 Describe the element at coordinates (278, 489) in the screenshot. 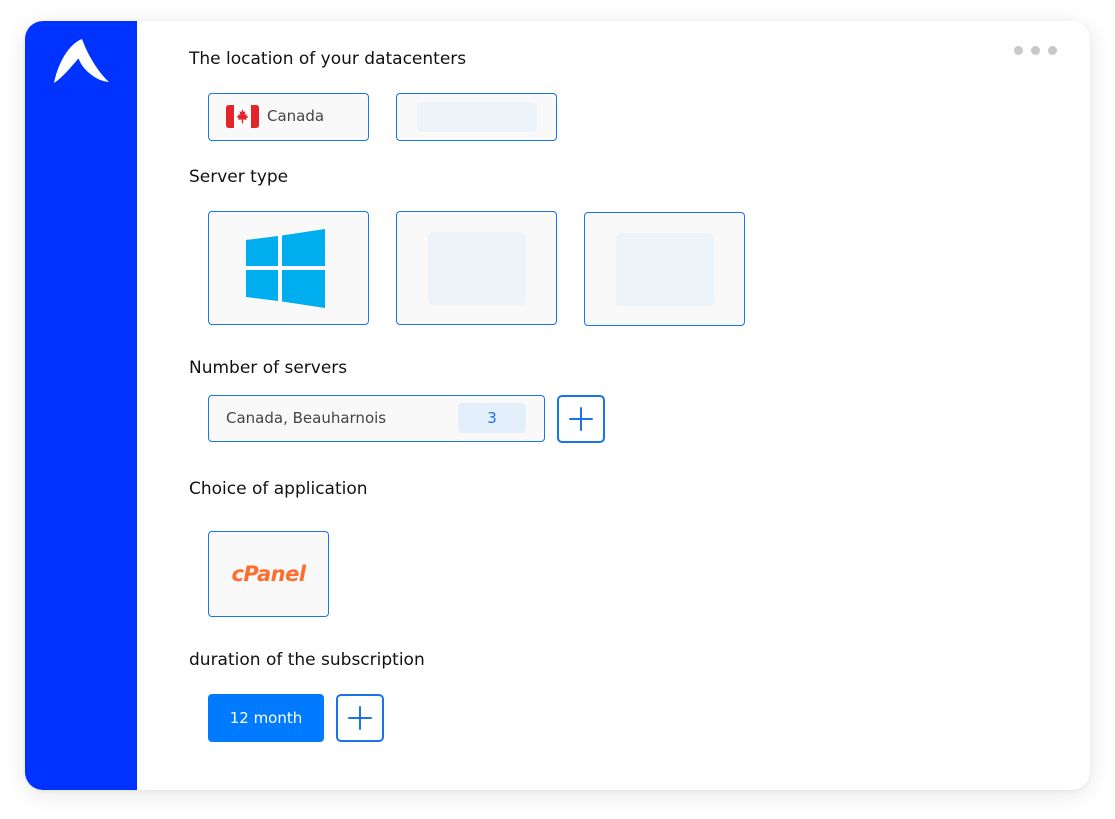

I see `application-section-title: Choice of application` at that location.